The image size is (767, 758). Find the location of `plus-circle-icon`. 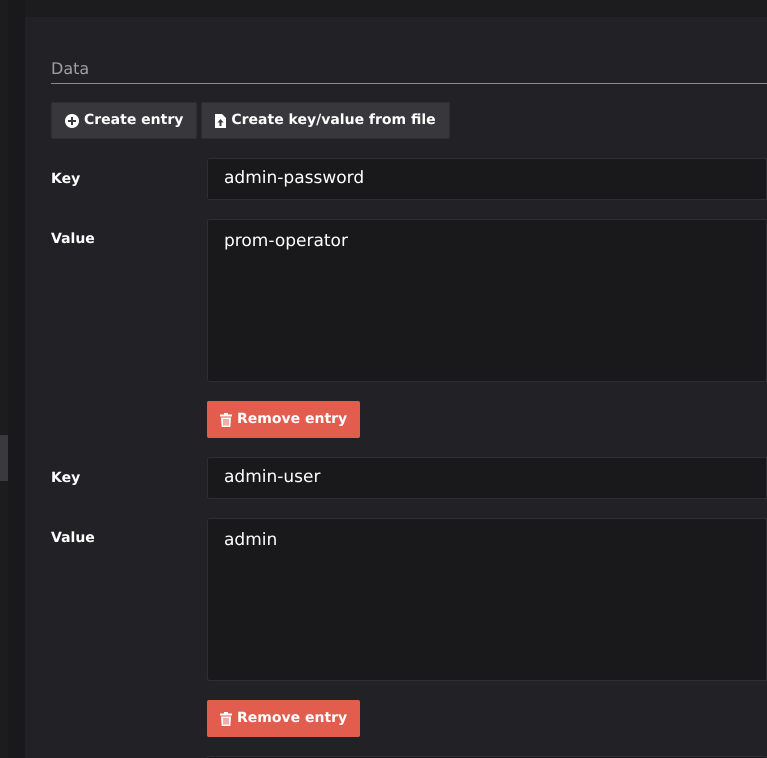

plus-circle-icon is located at coordinates (72, 121).